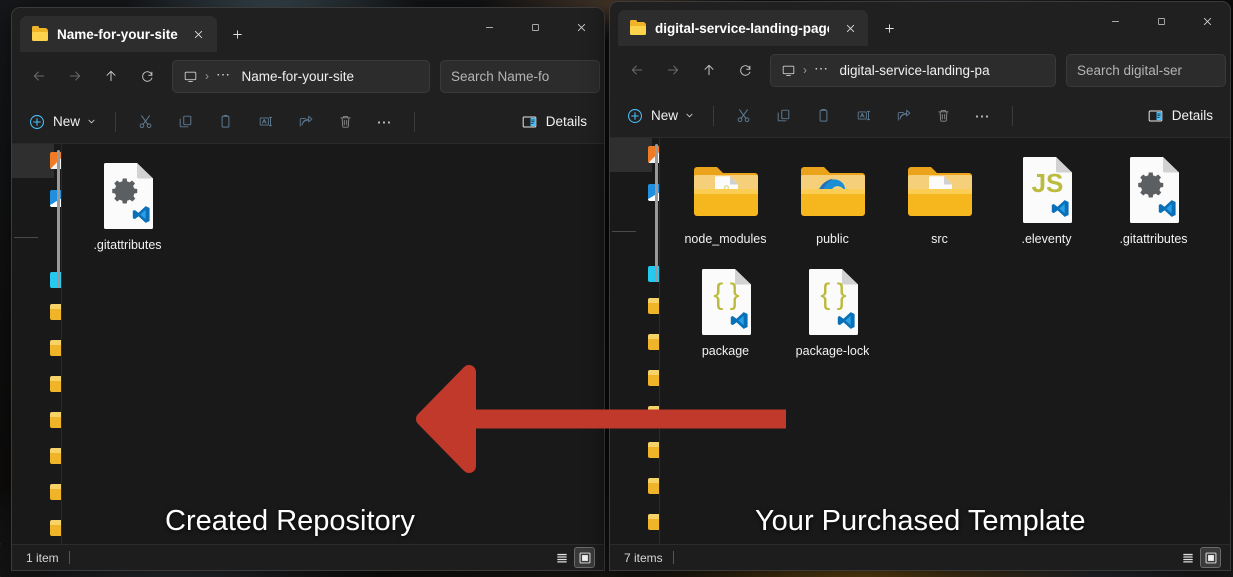 The height and width of the screenshot is (577, 1233). I want to click on nav-selected-highlight, so click(631, 155).